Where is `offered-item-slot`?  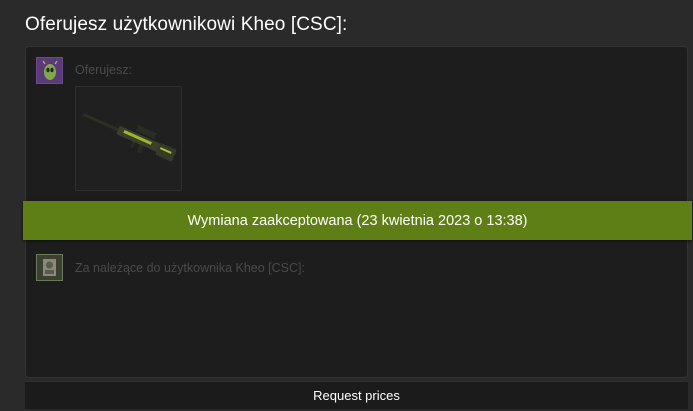
offered-item-slot is located at coordinates (128, 138).